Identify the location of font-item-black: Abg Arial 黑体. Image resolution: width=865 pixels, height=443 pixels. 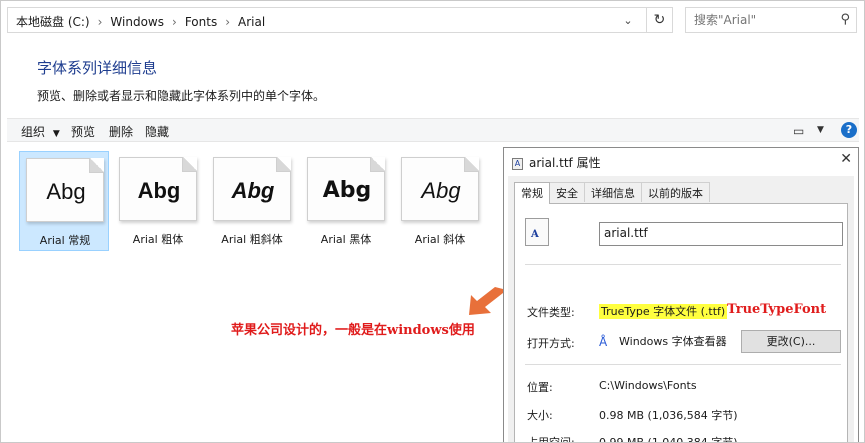
(346, 201).